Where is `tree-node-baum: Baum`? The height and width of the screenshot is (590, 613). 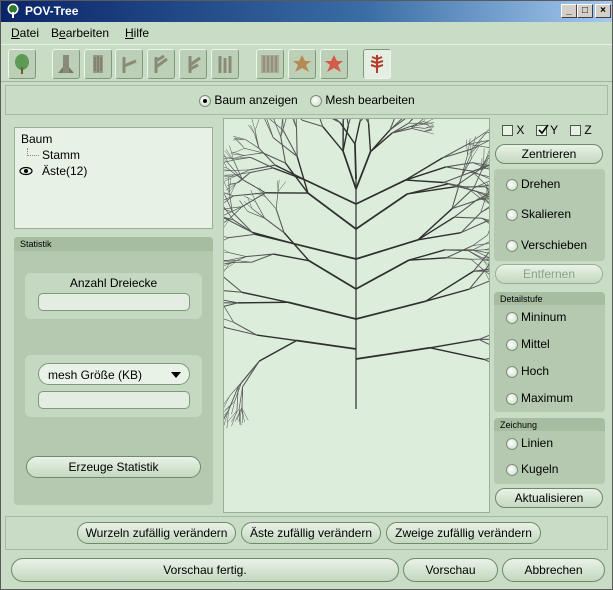 tree-node-baum: Baum is located at coordinates (36, 139).